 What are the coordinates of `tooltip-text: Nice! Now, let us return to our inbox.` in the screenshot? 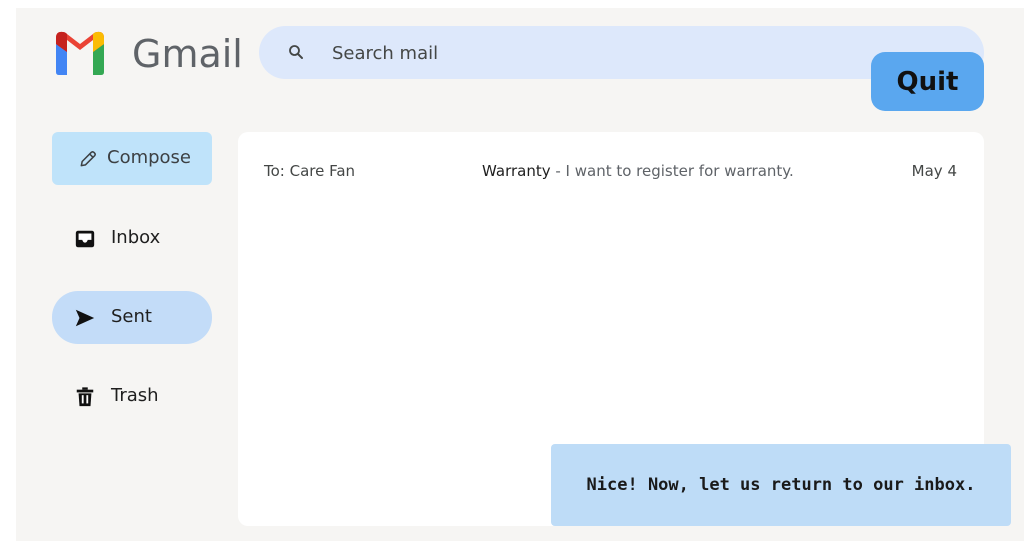 It's located at (781, 485).